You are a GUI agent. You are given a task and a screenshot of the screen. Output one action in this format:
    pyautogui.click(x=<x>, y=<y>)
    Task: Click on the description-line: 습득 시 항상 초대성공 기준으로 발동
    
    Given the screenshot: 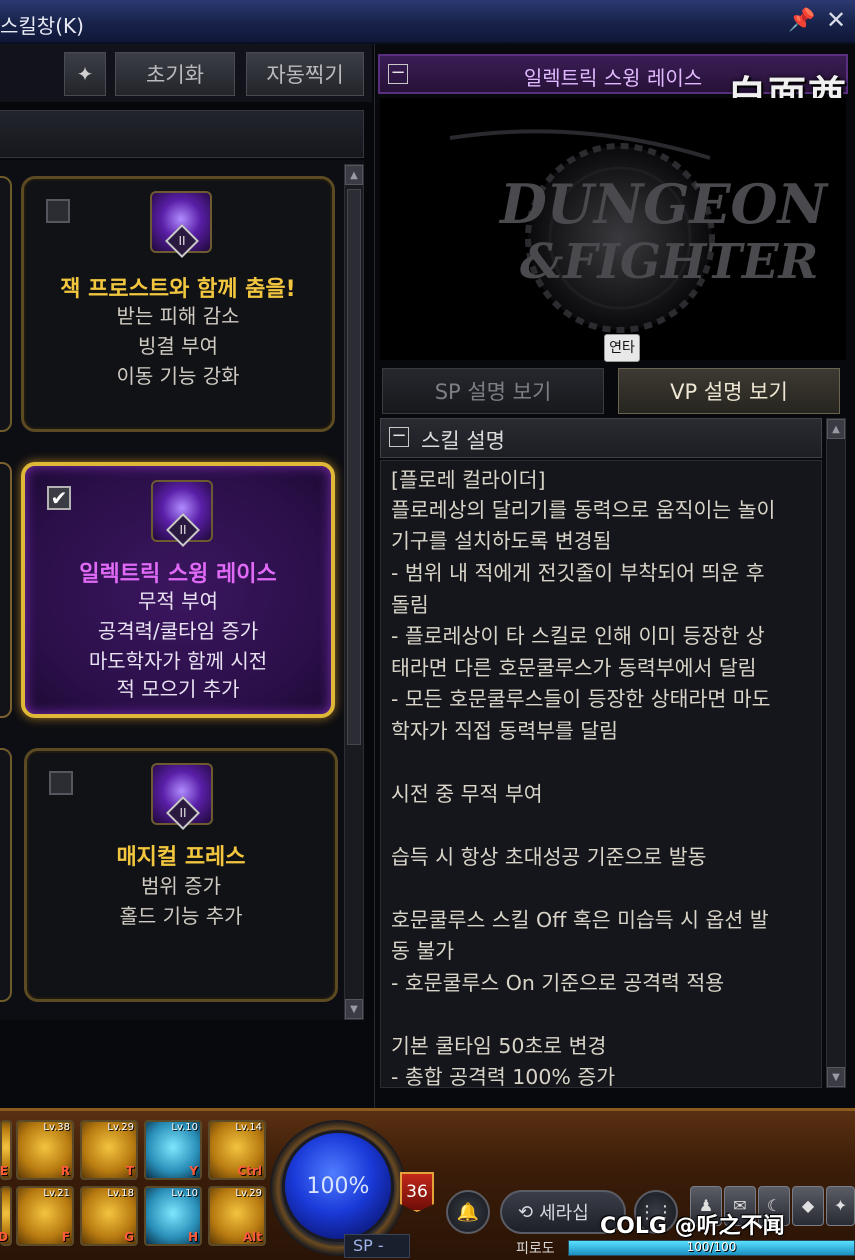 What is the action you would take?
    pyautogui.click(x=549, y=857)
    